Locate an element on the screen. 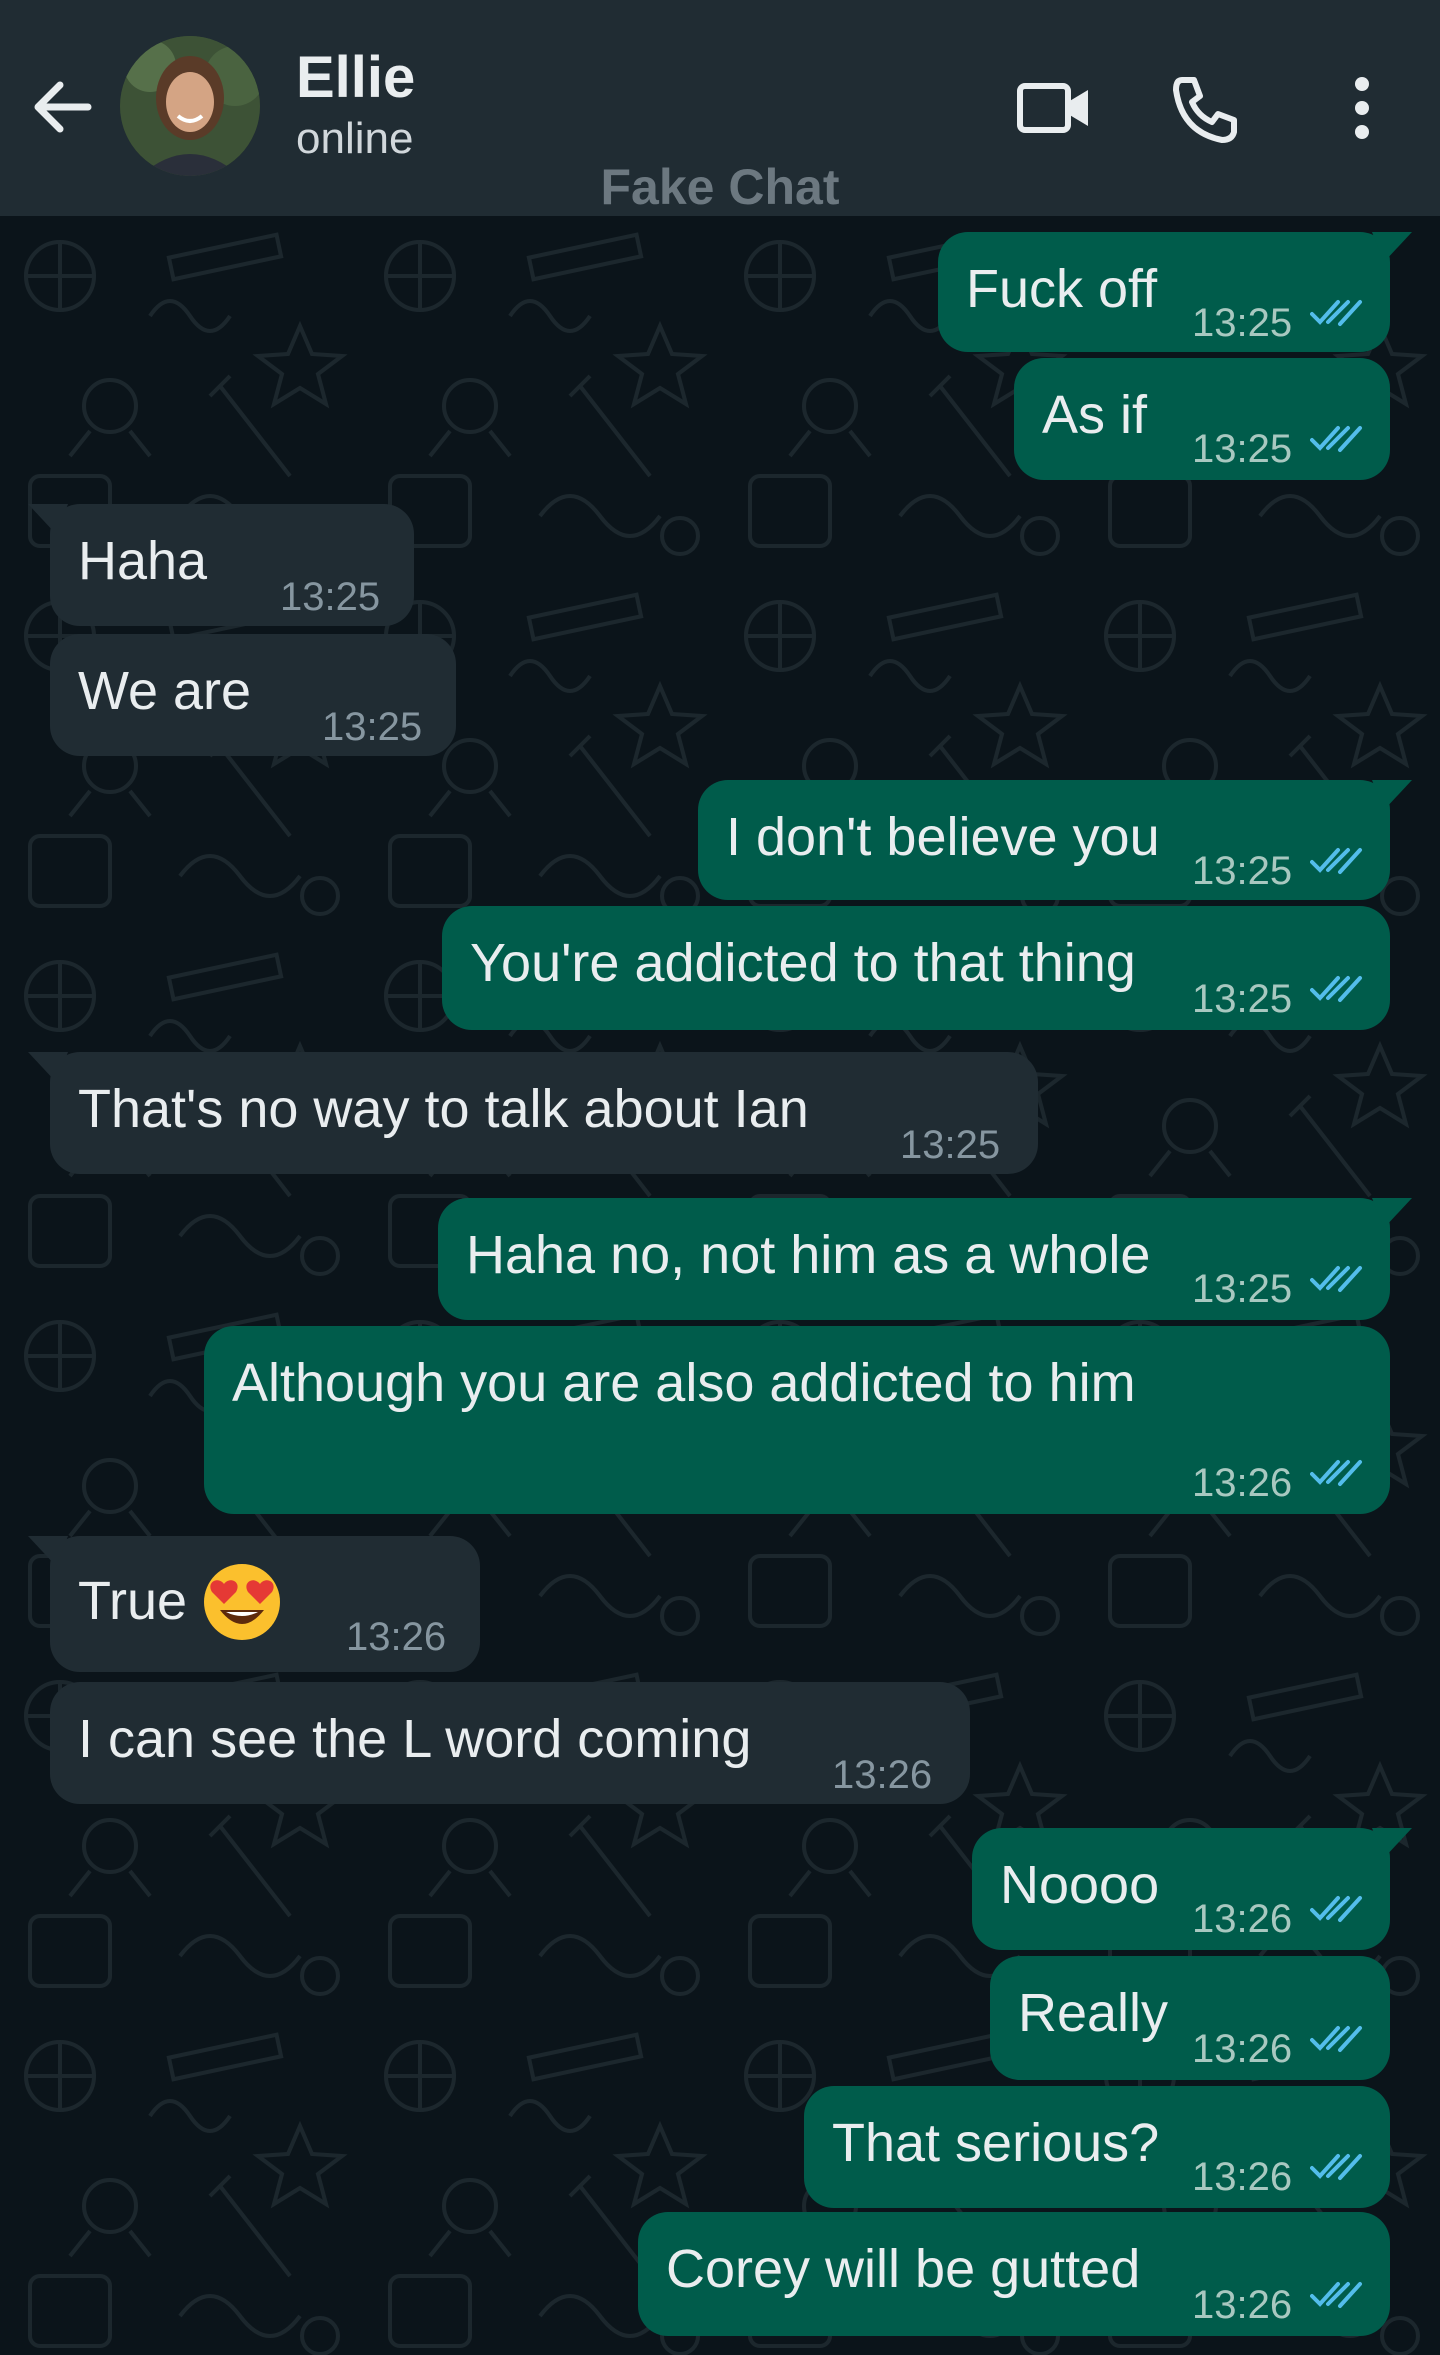 The height and width of the screenshot is (2355, 1440). heart-eyes-emoji-icon is located at coordinates (242, 1602).